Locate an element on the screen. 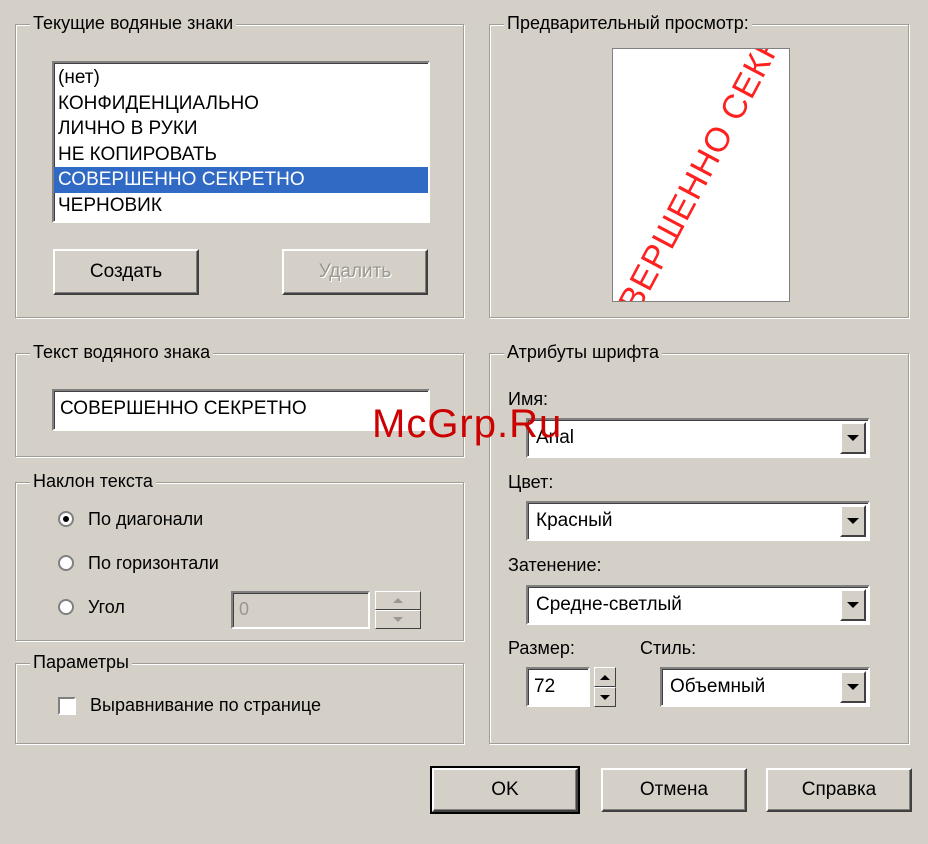  help-button: Справка is located at coordinates (839, 790).